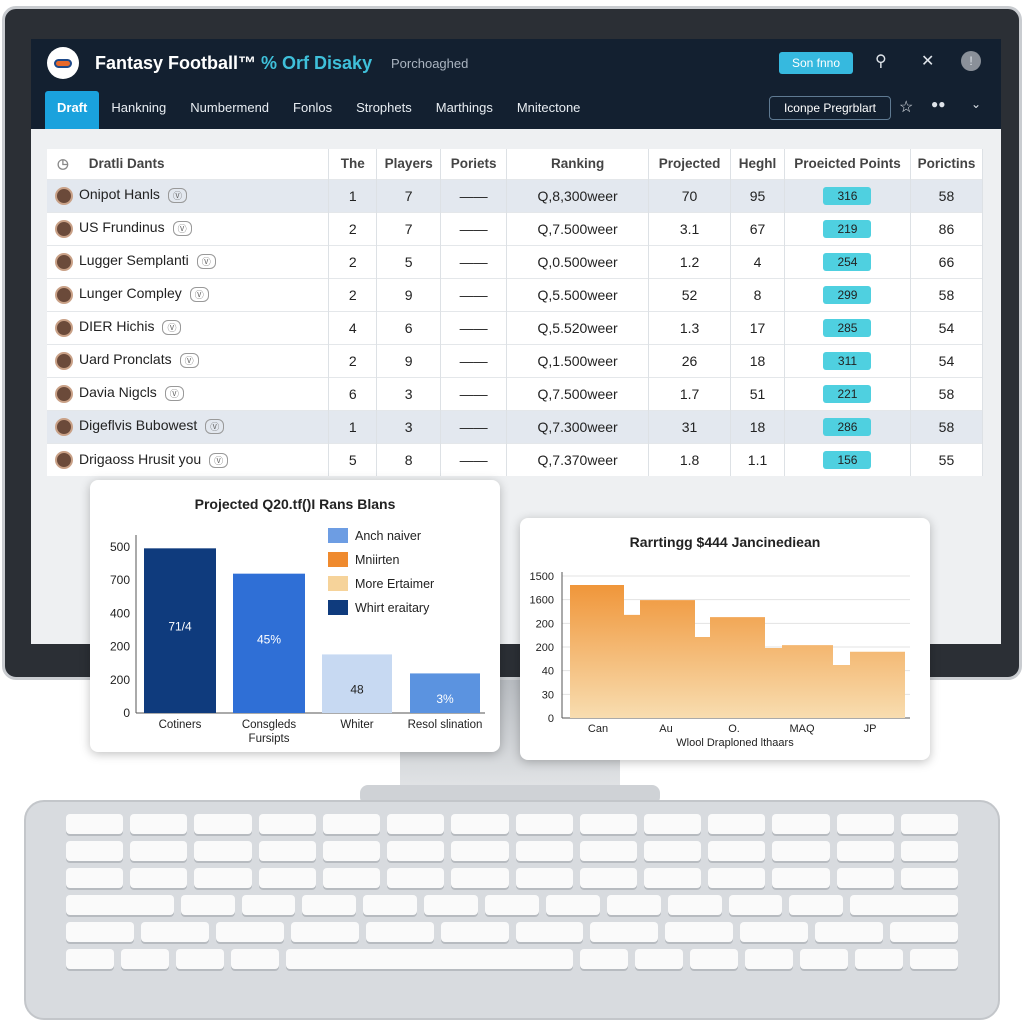 The image size is (1024, 1024). Describe the element at coordinates (927, 61) in the screenshot. I see `close-icon: ✕` at that location.